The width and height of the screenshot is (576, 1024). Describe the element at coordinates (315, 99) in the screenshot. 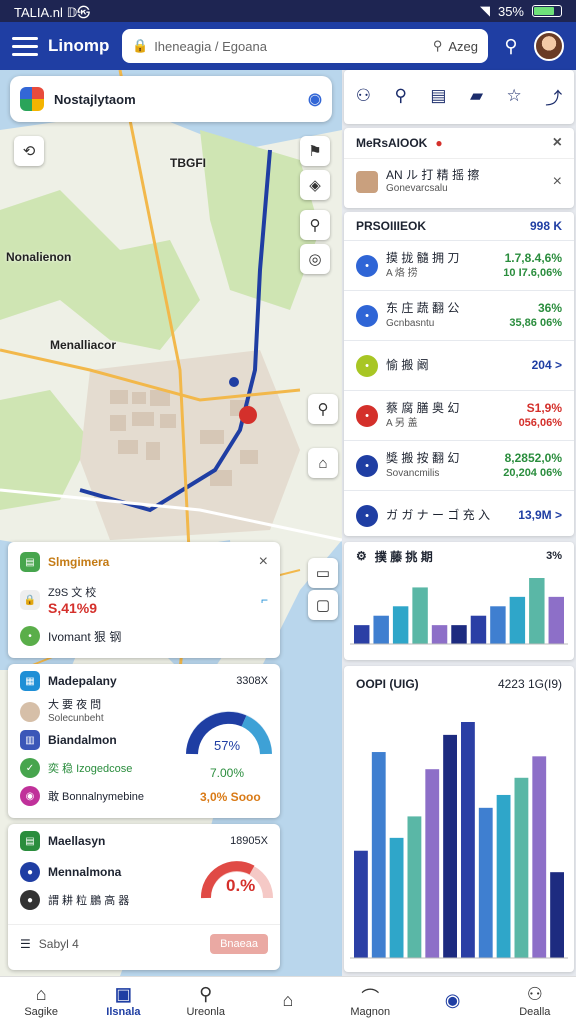

I see `assistant-icon: ◉` at that location.